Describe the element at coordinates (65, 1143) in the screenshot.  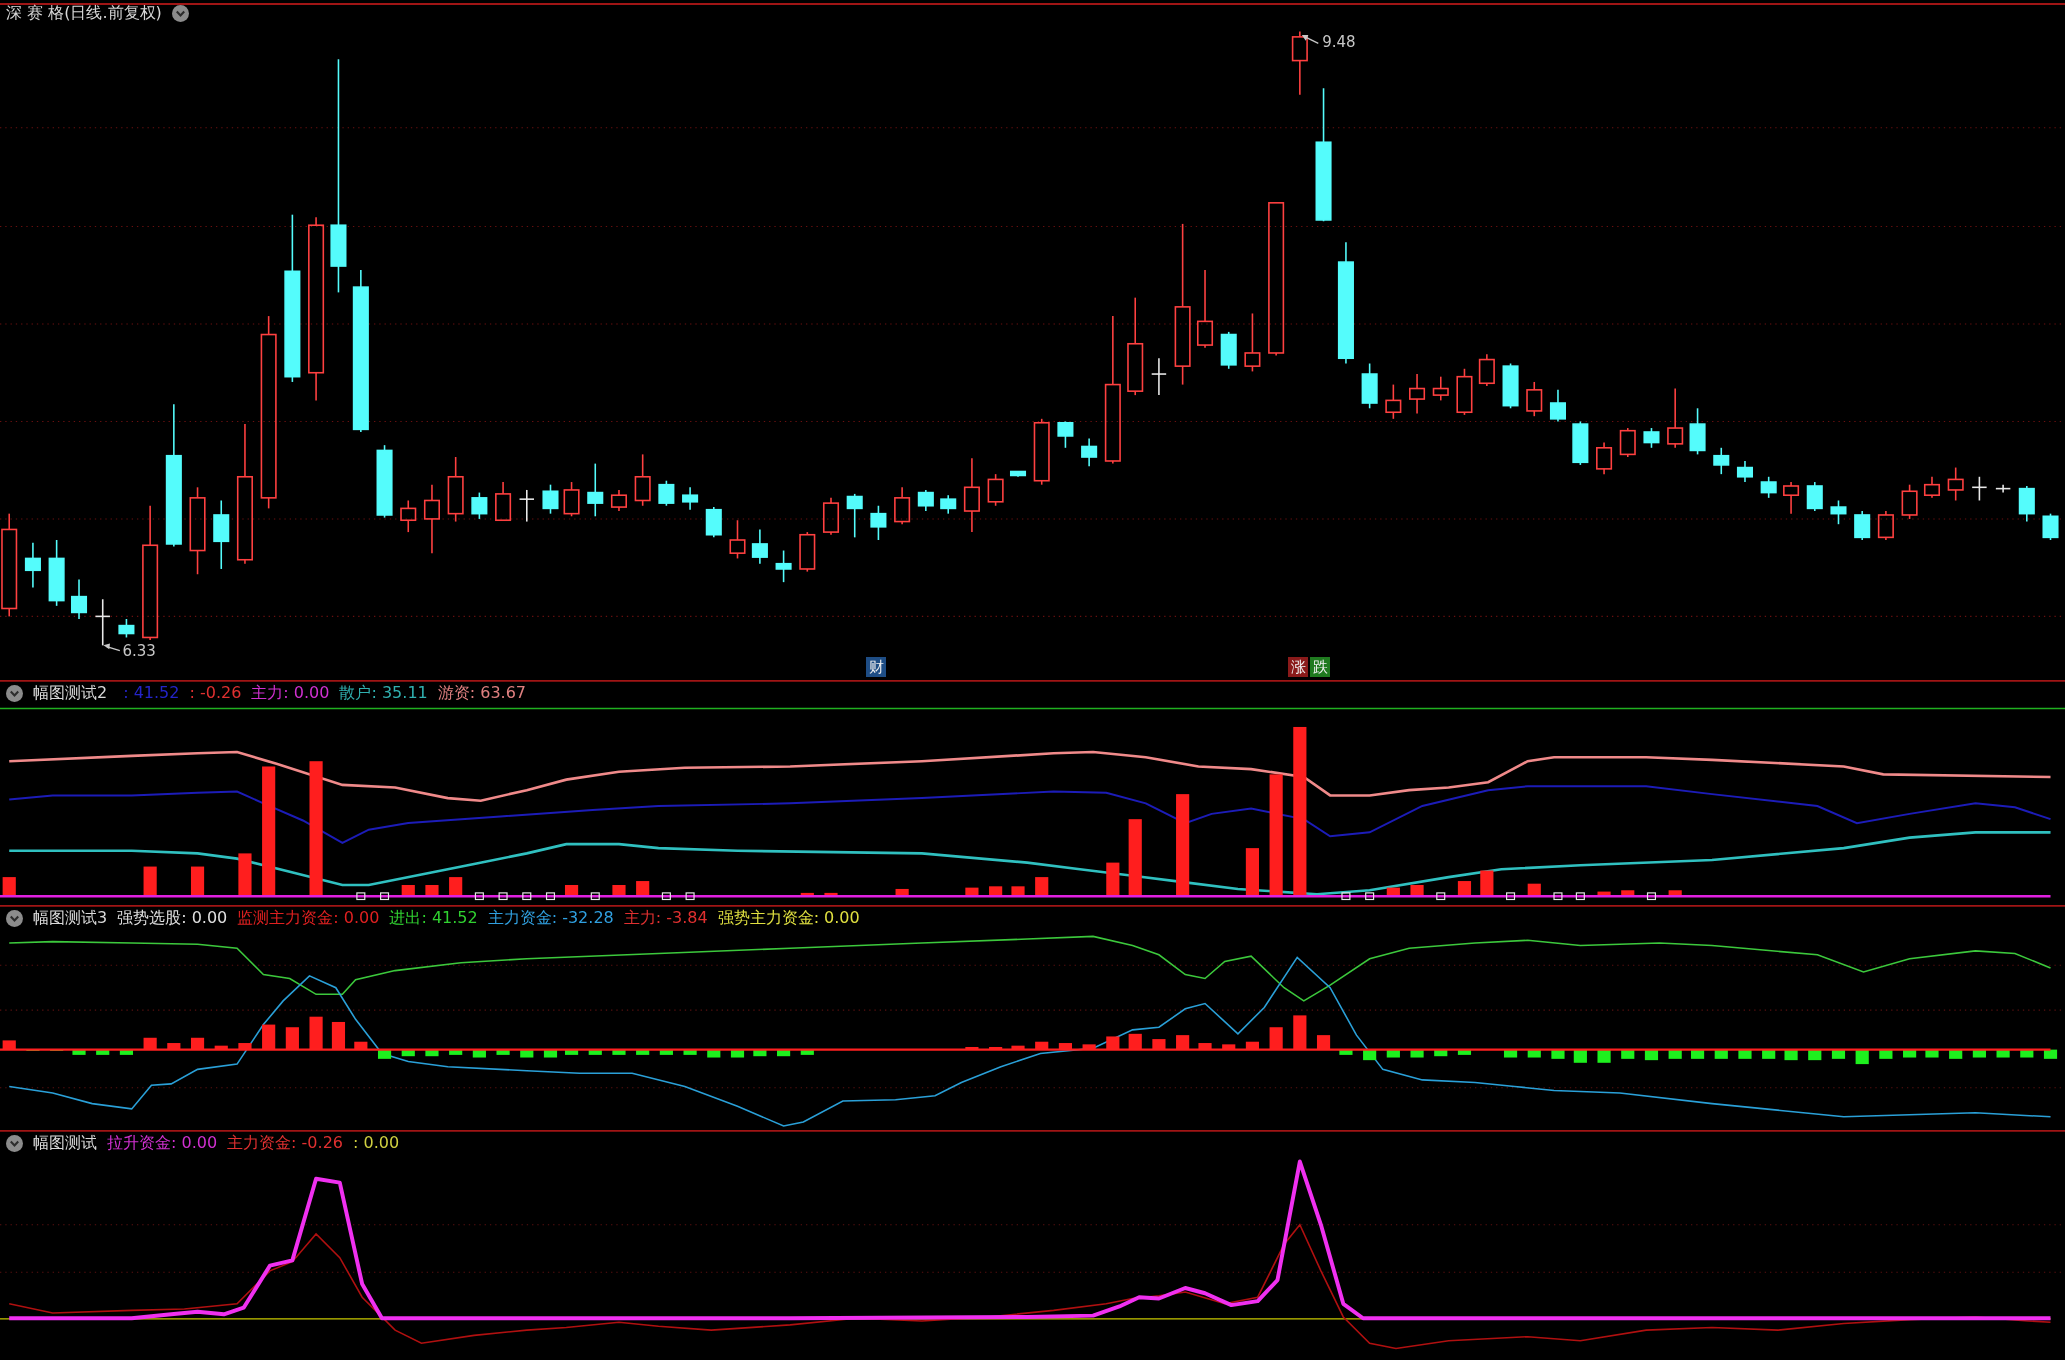
I see `indicator-title: 幅图测试` at that location.